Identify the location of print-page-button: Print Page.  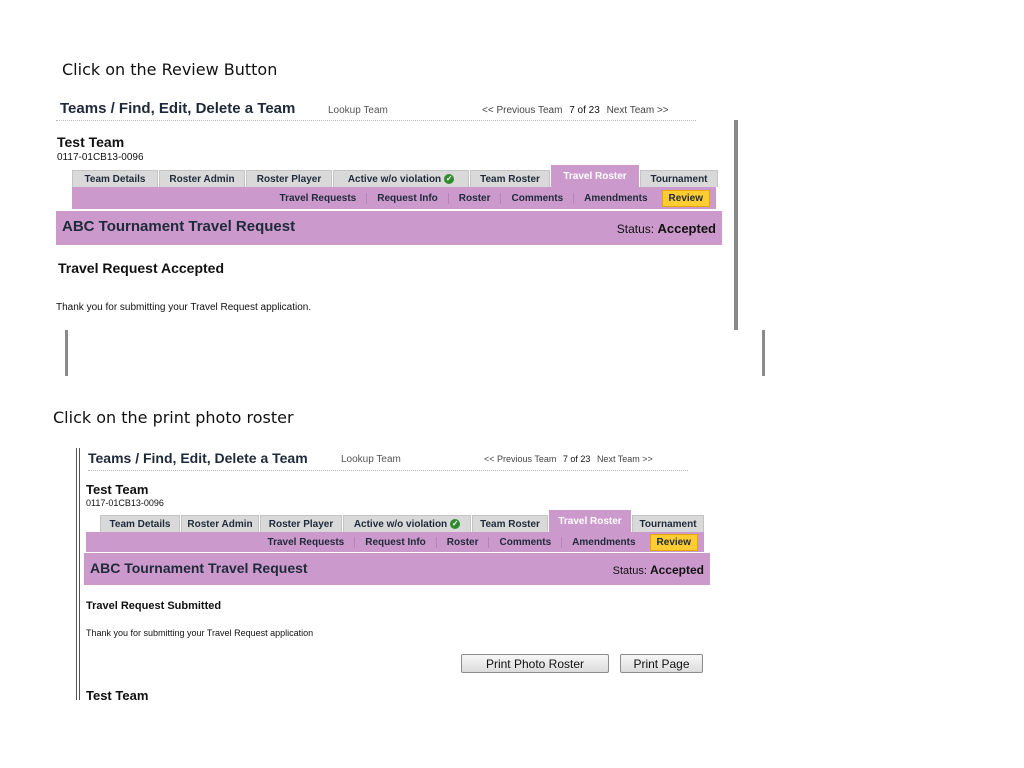
(661, 663).